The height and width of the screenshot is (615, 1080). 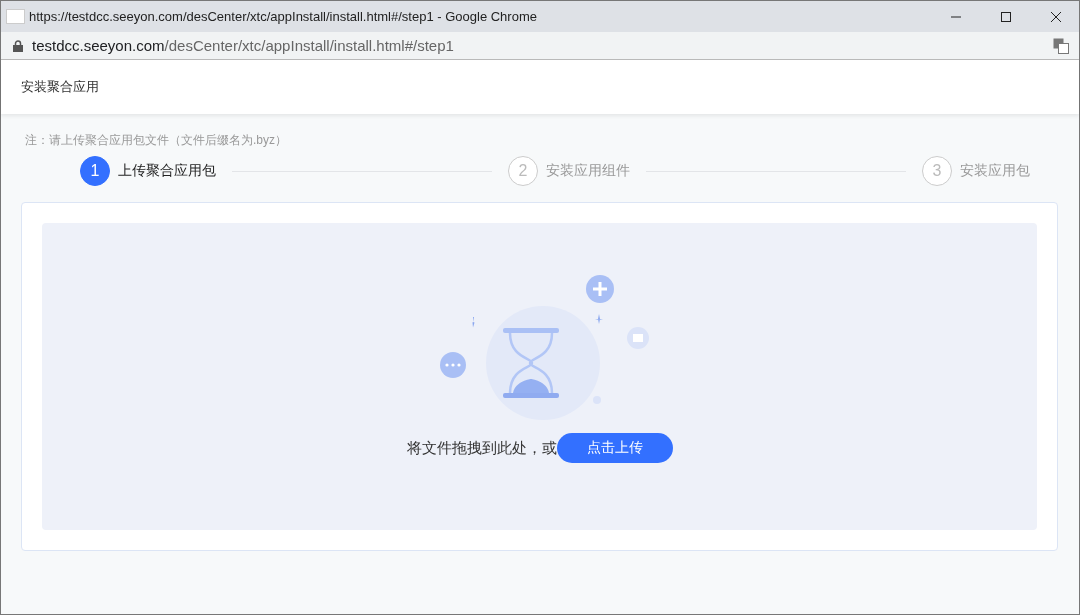 What do you see at coordinates (523, 171) in the screenshot?
I see `step-number: 2` at bounding box center [523, 171].